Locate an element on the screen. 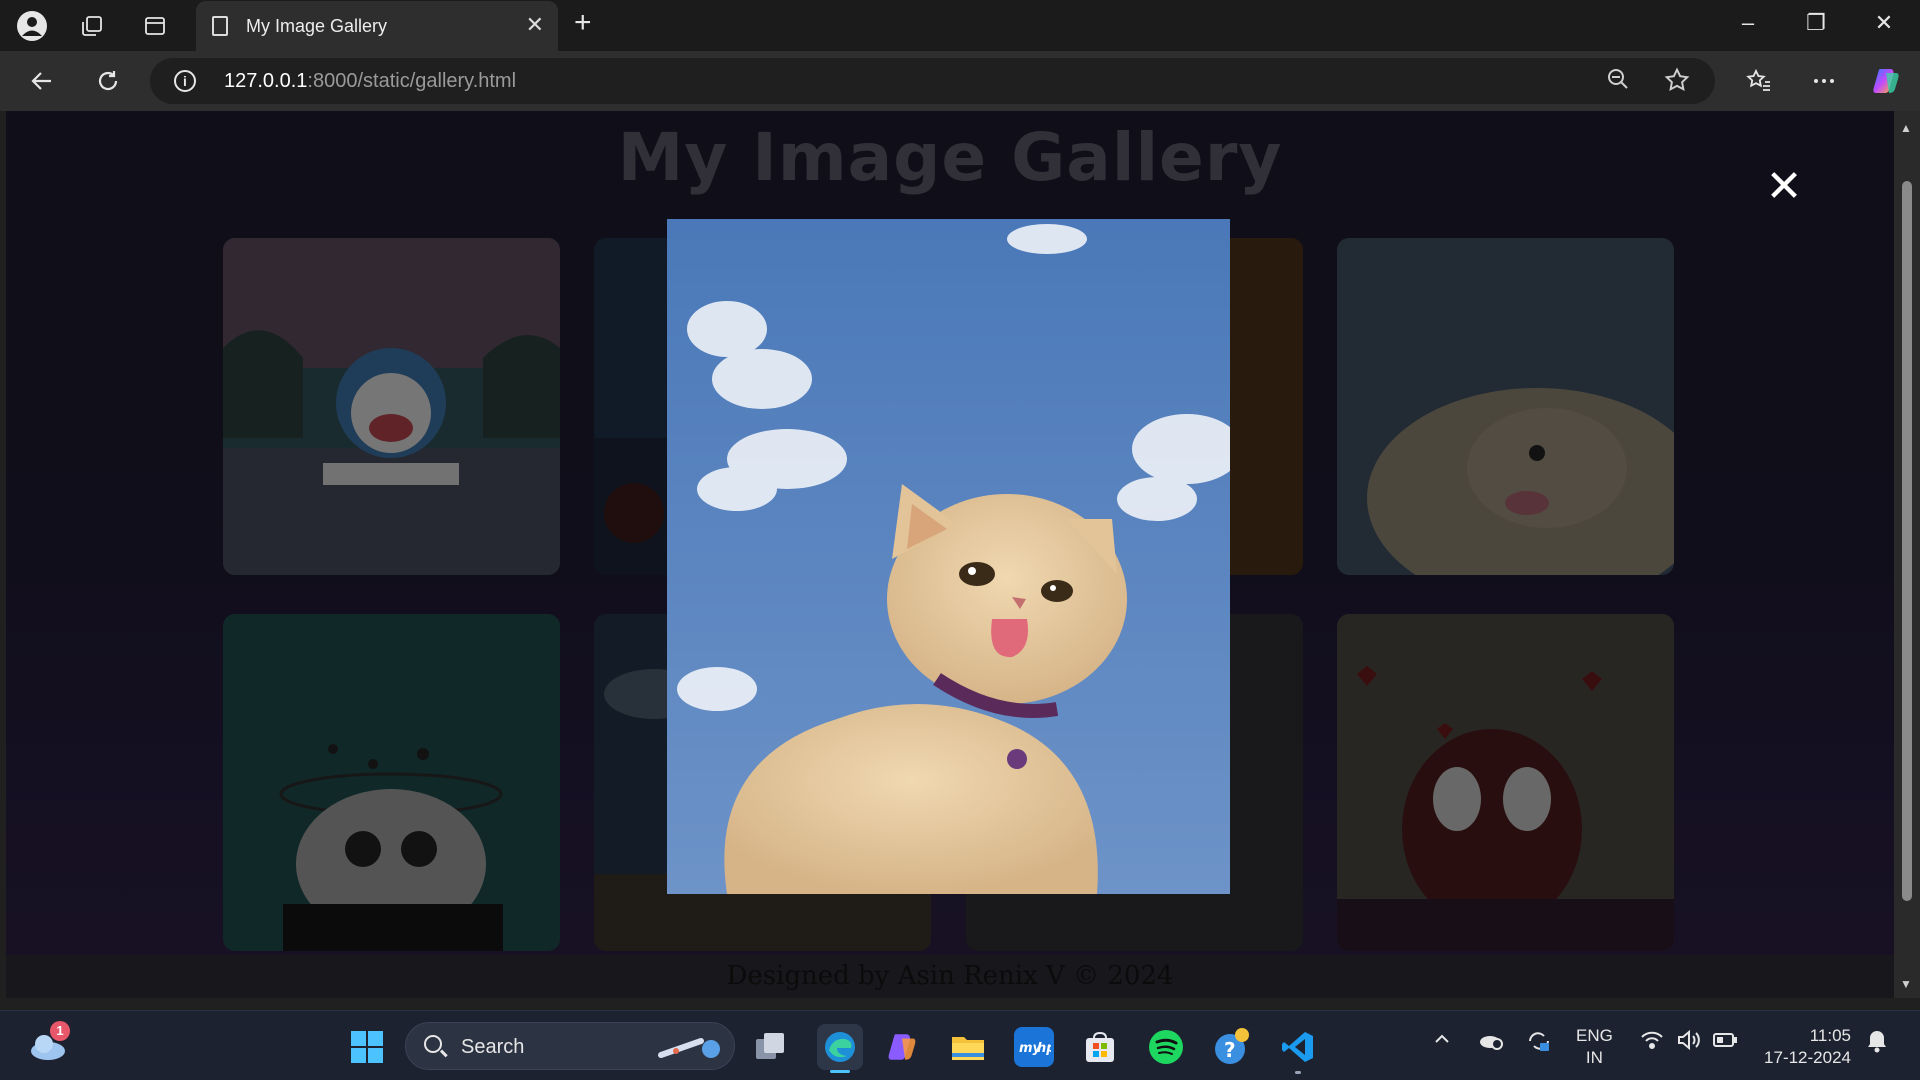 The height and width of the screenshot is (1080, 1920). microsoft-store-icon is located at coordinates (1100, 1047).